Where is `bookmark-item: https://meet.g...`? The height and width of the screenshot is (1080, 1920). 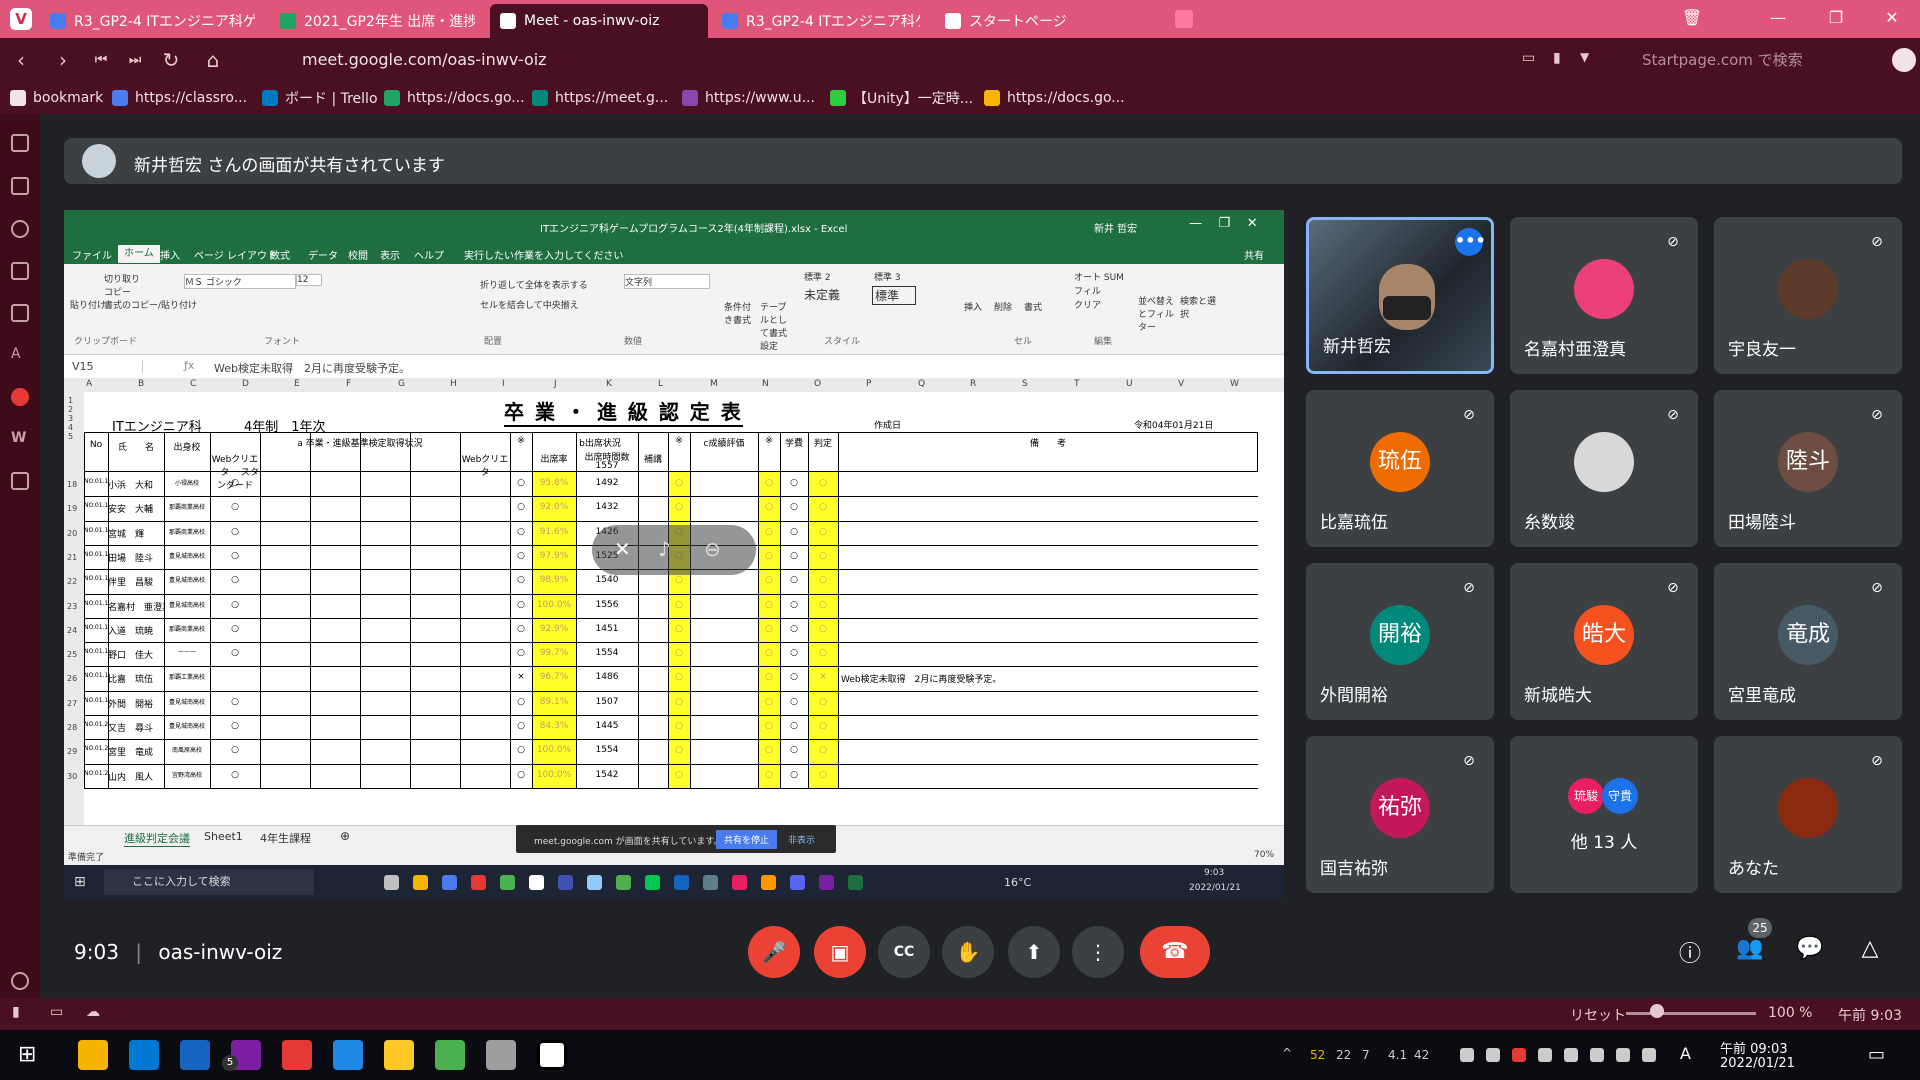 bookmark-item: https://meet.g... is located at coordinates (600, 98).